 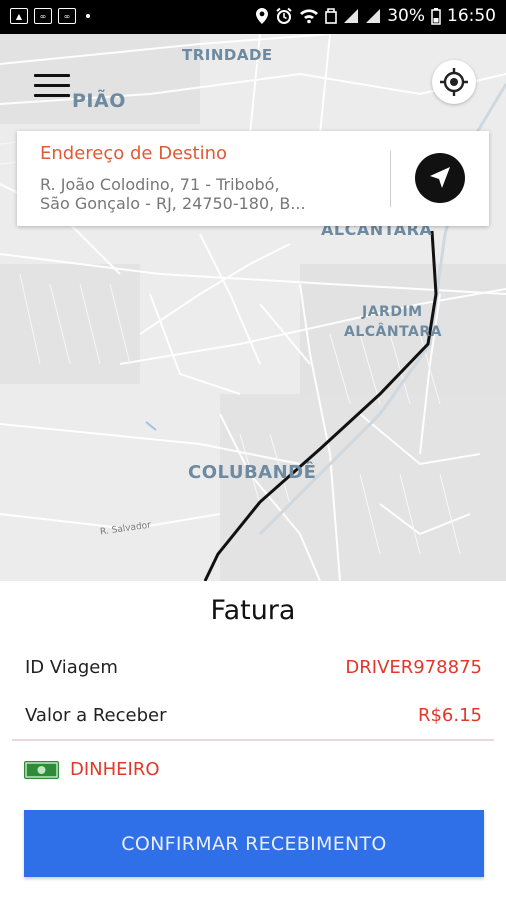 What do you see at coordinates (392, 312) in the screenshot?
I see `map-label-jardim: JARDIM` at bounding box center [392, 312].